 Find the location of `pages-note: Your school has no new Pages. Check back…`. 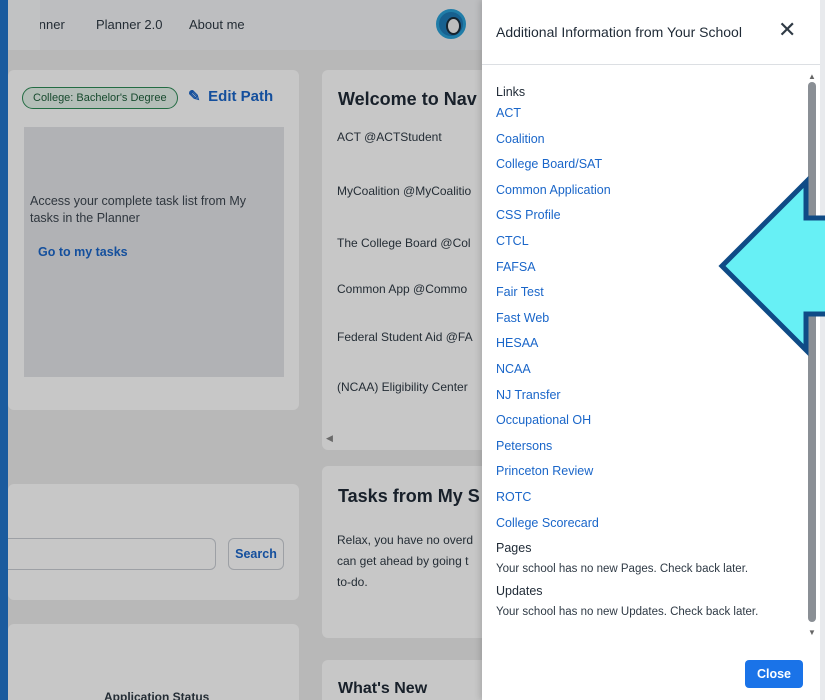

pages-note: Your school has no new Pages. Check back… is located at coordinates (622, 569).